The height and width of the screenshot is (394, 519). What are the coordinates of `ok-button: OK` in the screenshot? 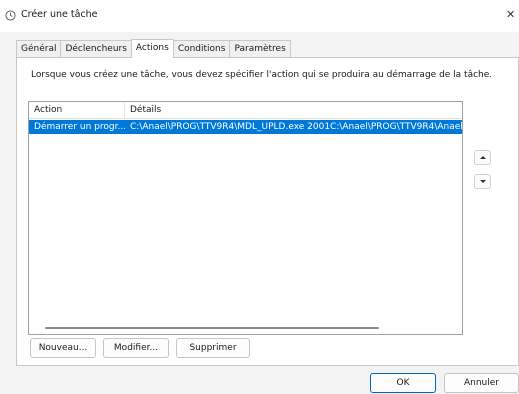 It's located at (403, 383).